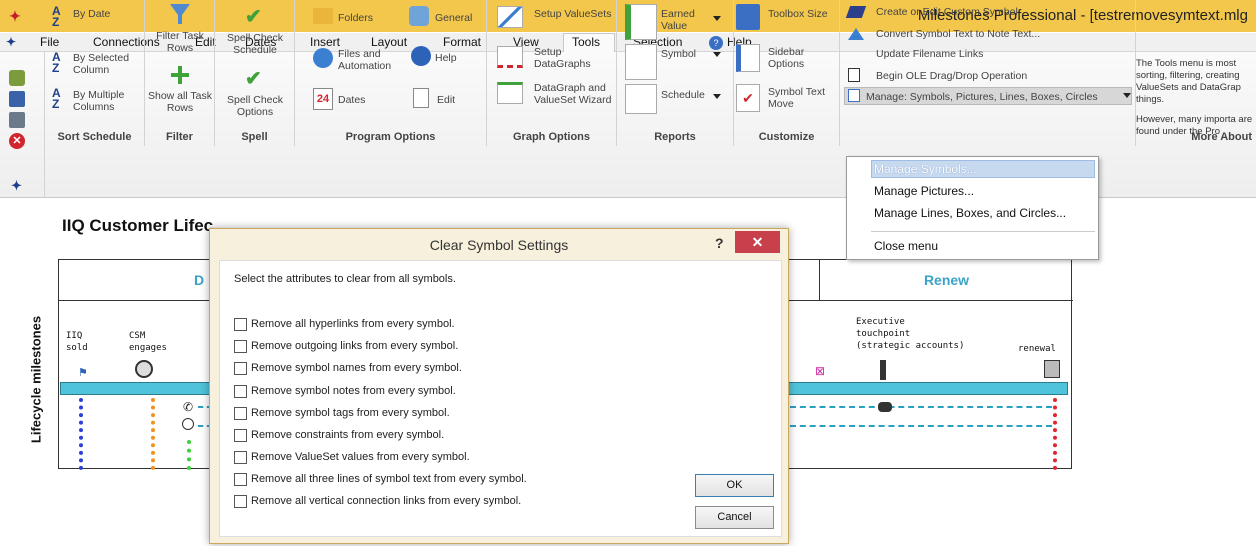  I want to click on gift-icon: ⊠, so click(820, 371).